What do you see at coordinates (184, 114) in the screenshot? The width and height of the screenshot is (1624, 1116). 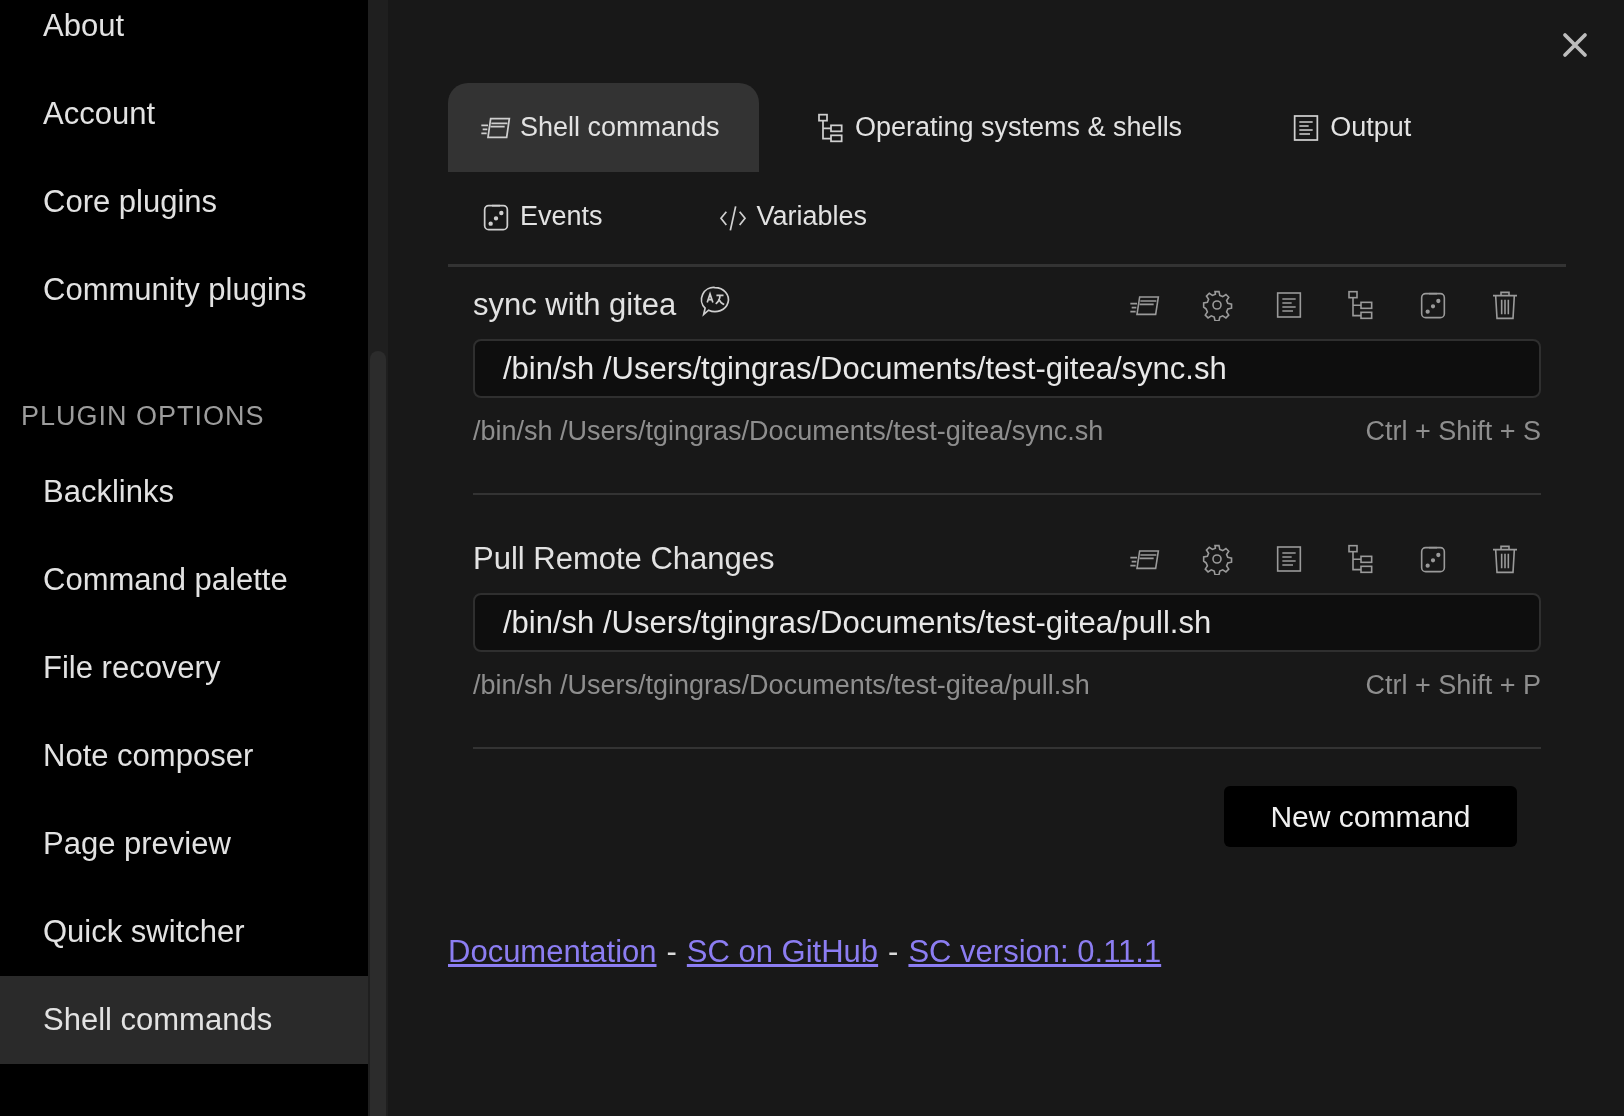 I see `sidebar-item: Account` at bounding box center [184, 114].